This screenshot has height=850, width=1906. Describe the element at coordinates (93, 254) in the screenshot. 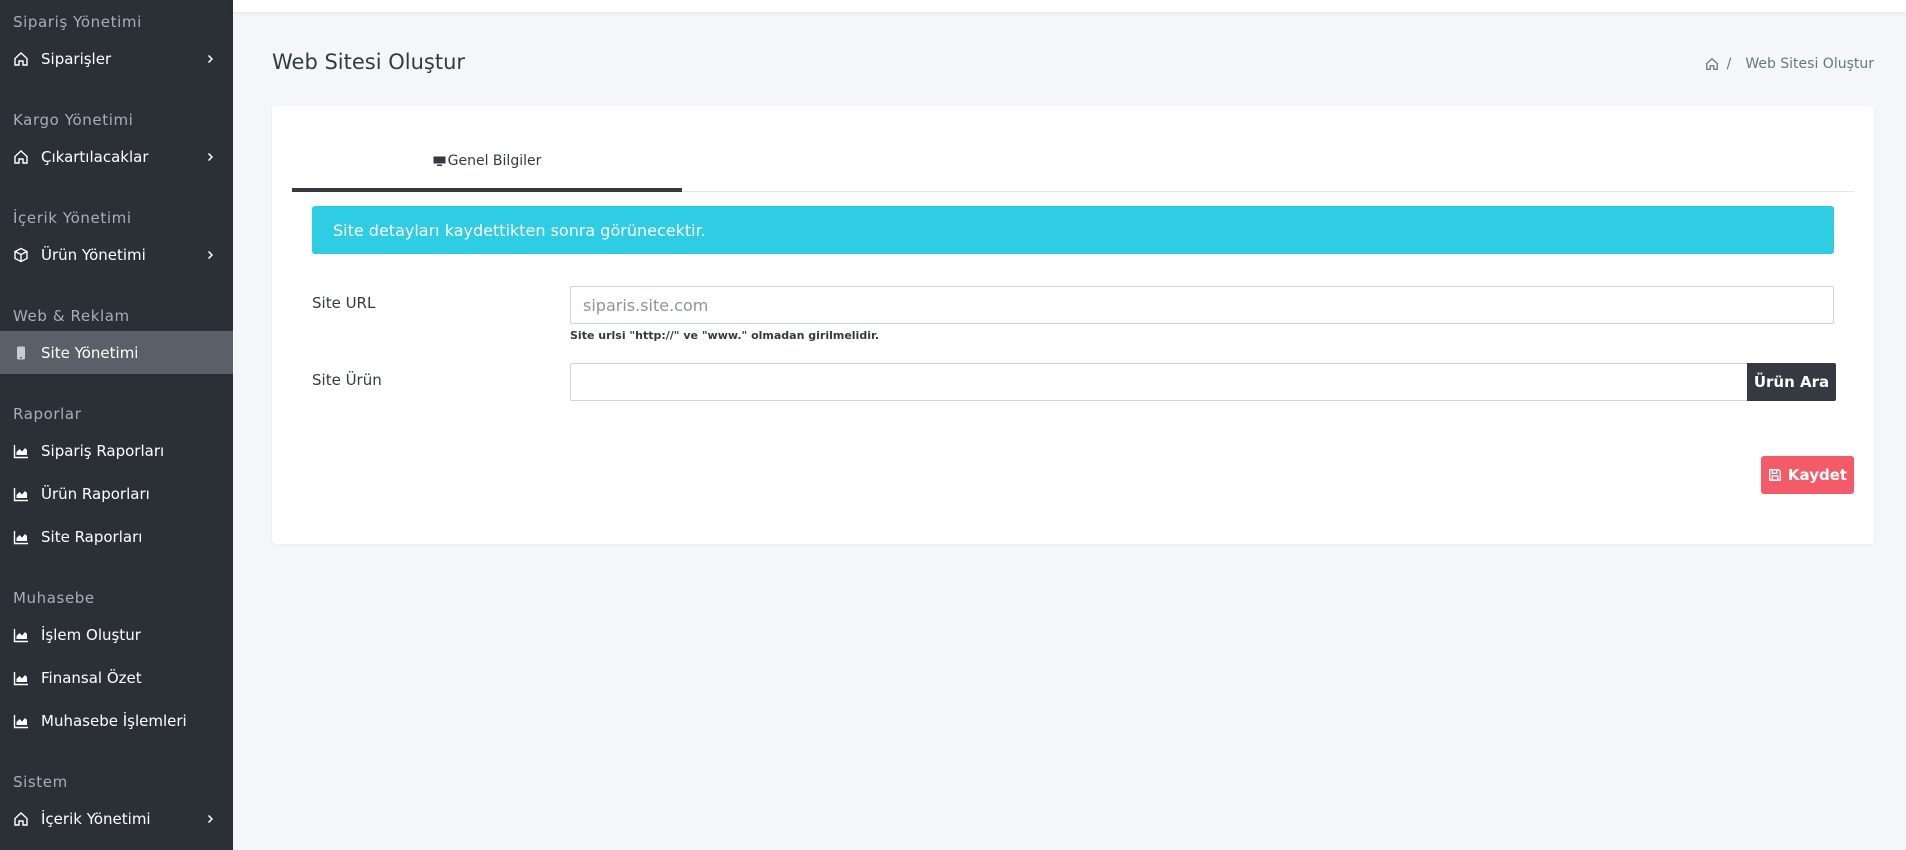

I see `sidebar-item-label: Ürün Yönetimi` at that location.